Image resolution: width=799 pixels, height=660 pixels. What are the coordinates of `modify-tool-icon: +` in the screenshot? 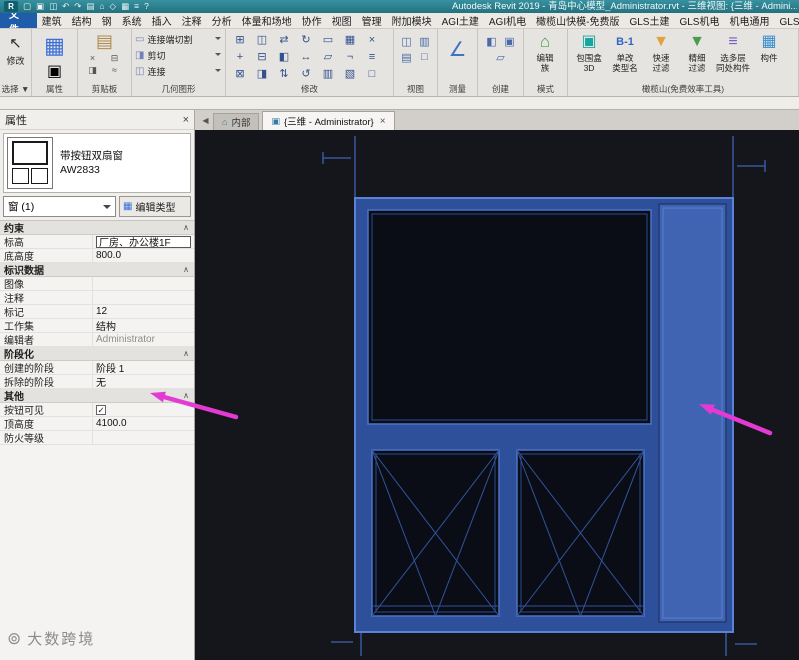 It's located at (240, 57).